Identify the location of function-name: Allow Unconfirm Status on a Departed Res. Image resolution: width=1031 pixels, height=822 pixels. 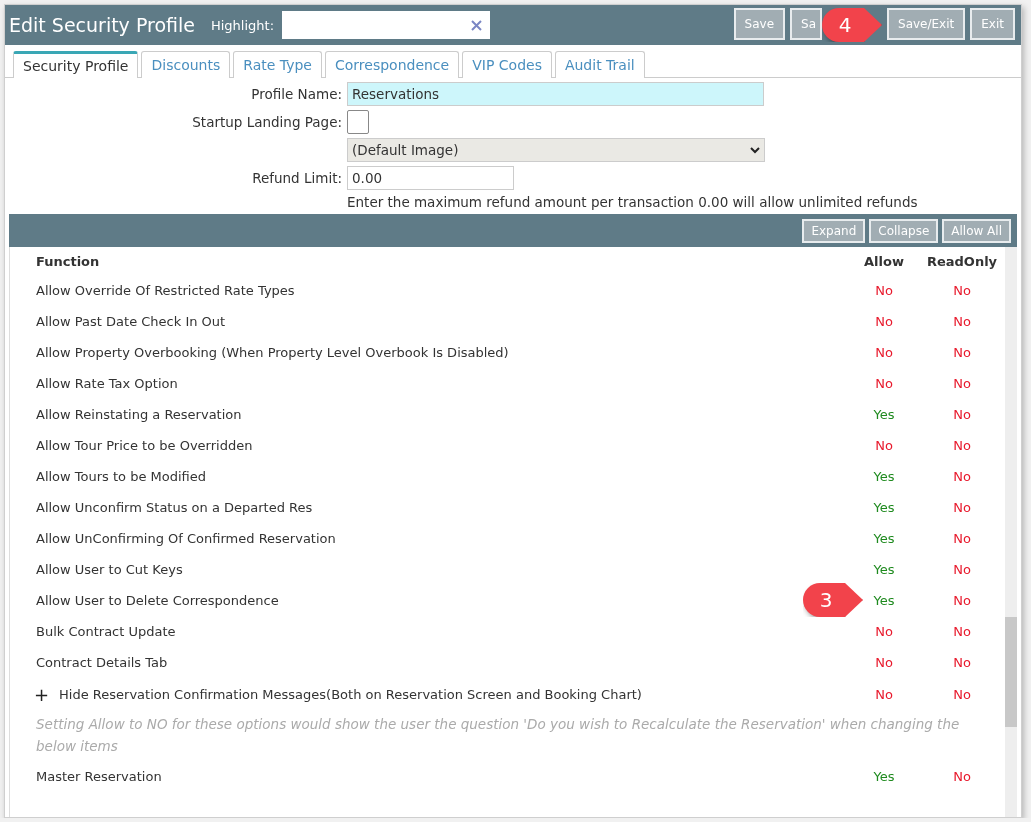
(174, 507).